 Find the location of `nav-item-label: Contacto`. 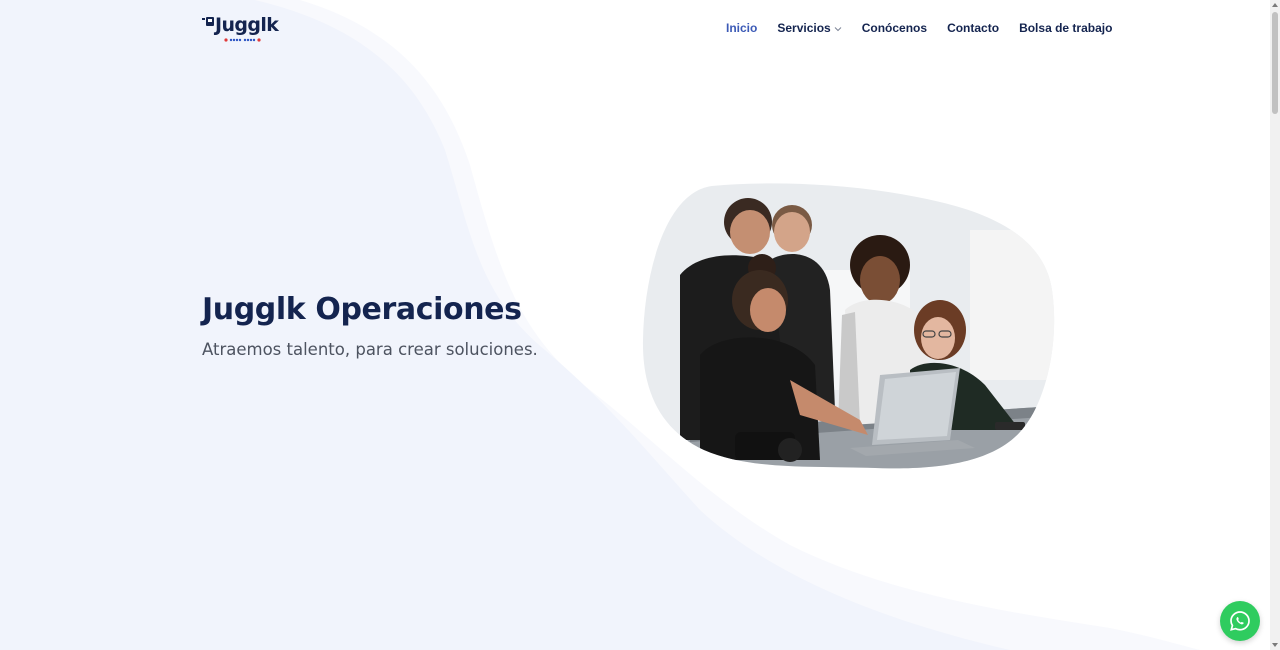

nav-item-label: Contacto is located at coordinates (973, 28).